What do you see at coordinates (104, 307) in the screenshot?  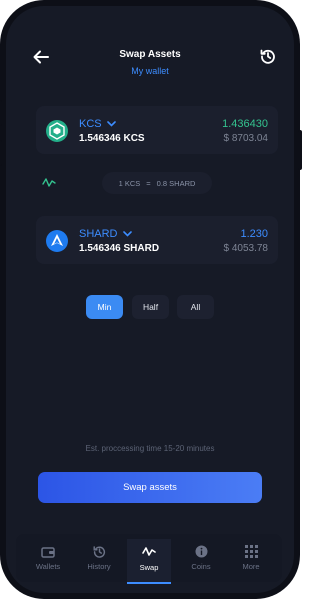 I see `amount-min-button: Min` at bounding box center [104, 307].